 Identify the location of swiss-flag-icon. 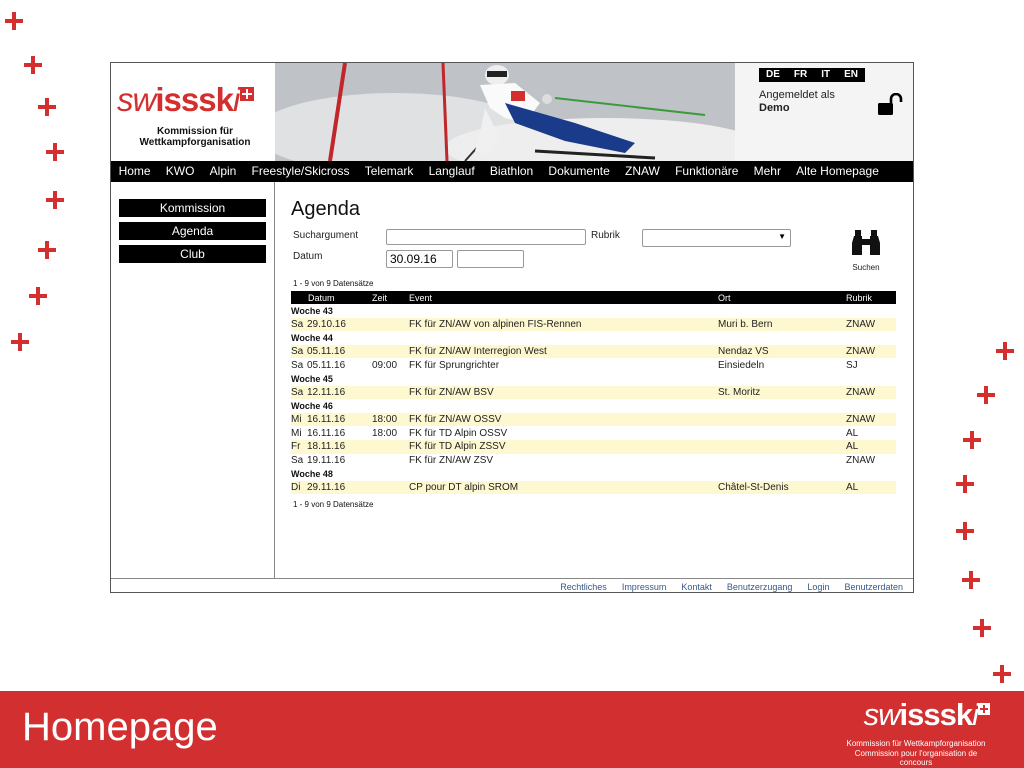
(984, 709).